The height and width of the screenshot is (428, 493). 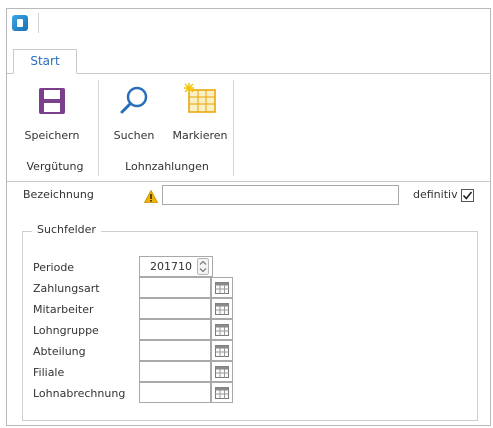 I want to click on mark-button-label: Markieren, so click(x=200, y=135).